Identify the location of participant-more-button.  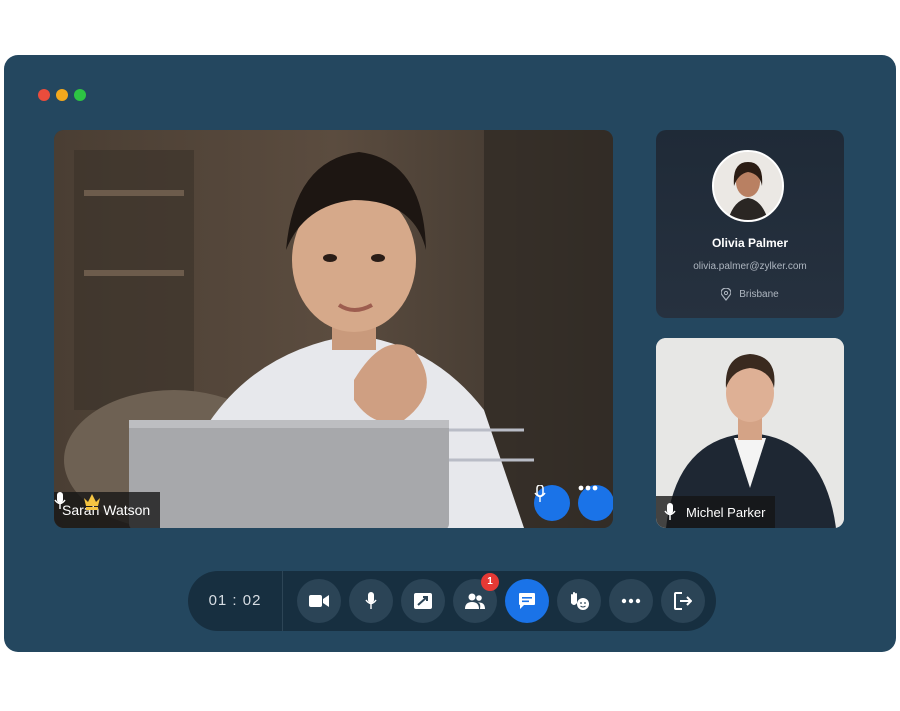
(595, 503).